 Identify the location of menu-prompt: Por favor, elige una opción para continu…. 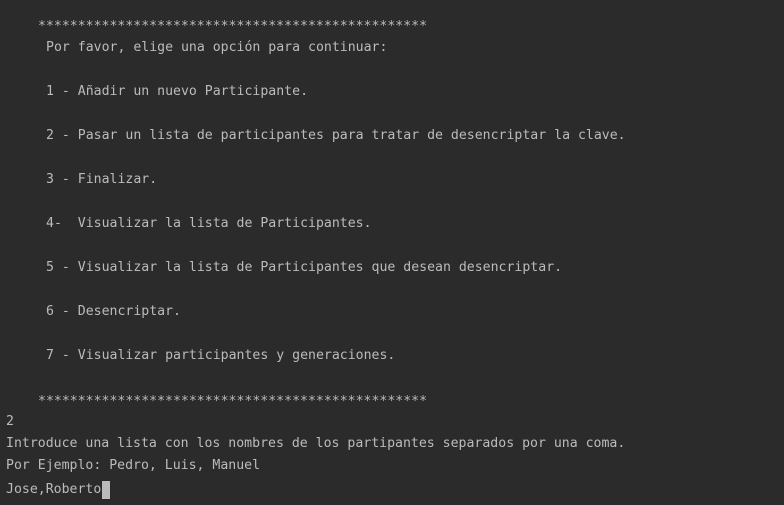
(217, 47).